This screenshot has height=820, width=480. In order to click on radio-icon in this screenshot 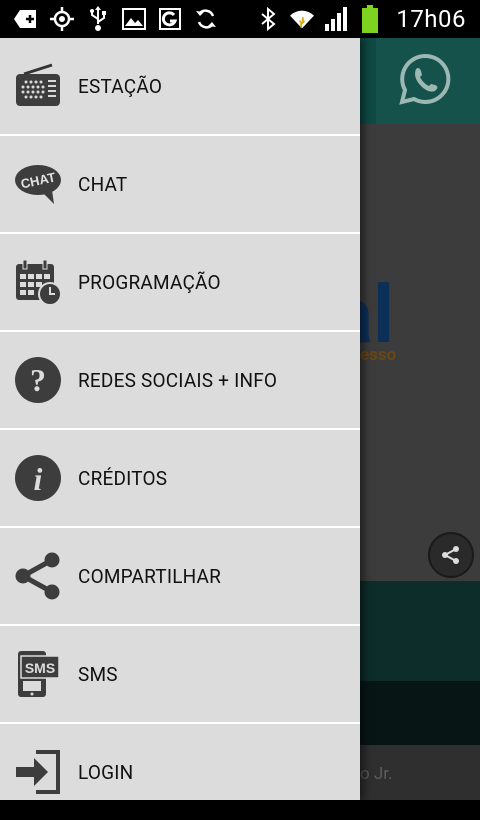, I will do `click(38, 84)`.